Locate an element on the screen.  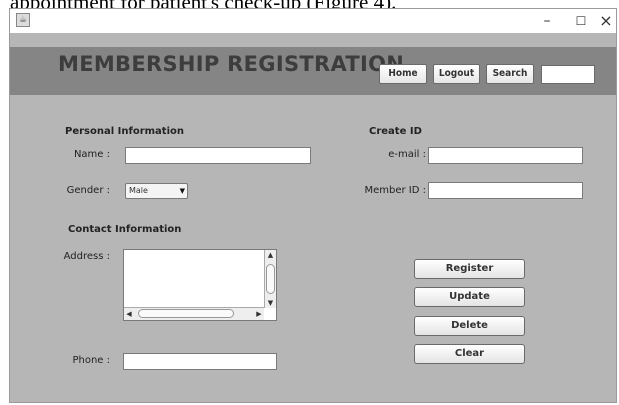
vertical-scroll-thumb is located at coordinates (270, 279).